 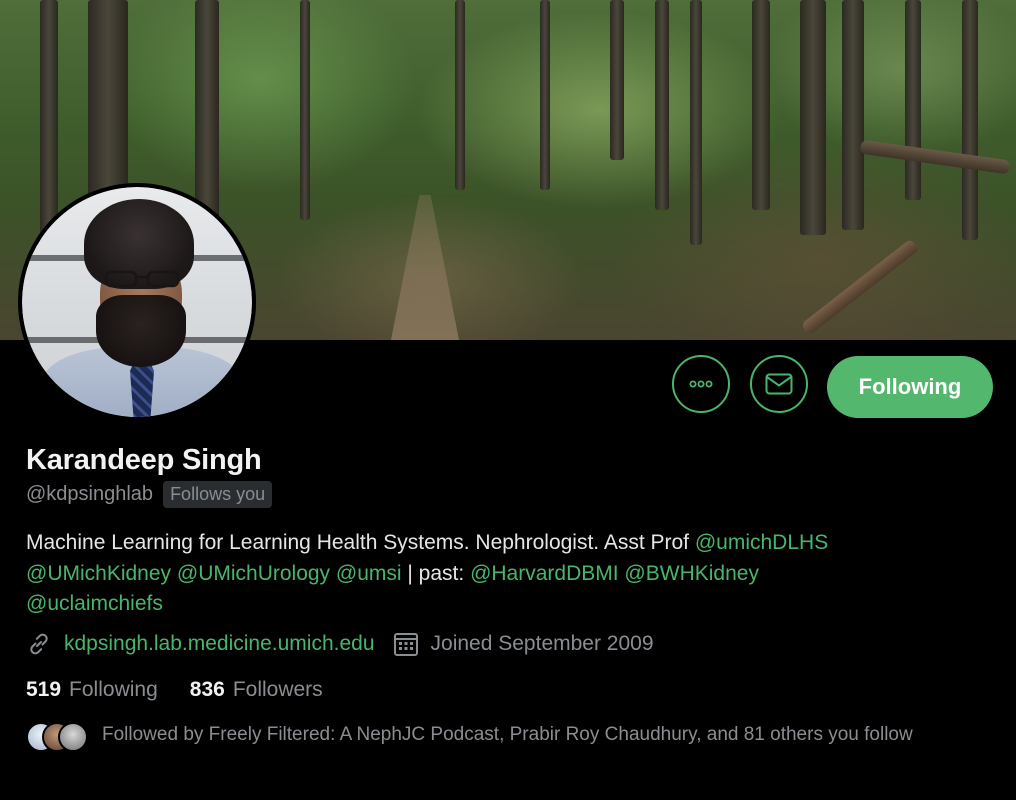 I want to click on display-name: Karandeep Singh, so click(x=144, y=460).